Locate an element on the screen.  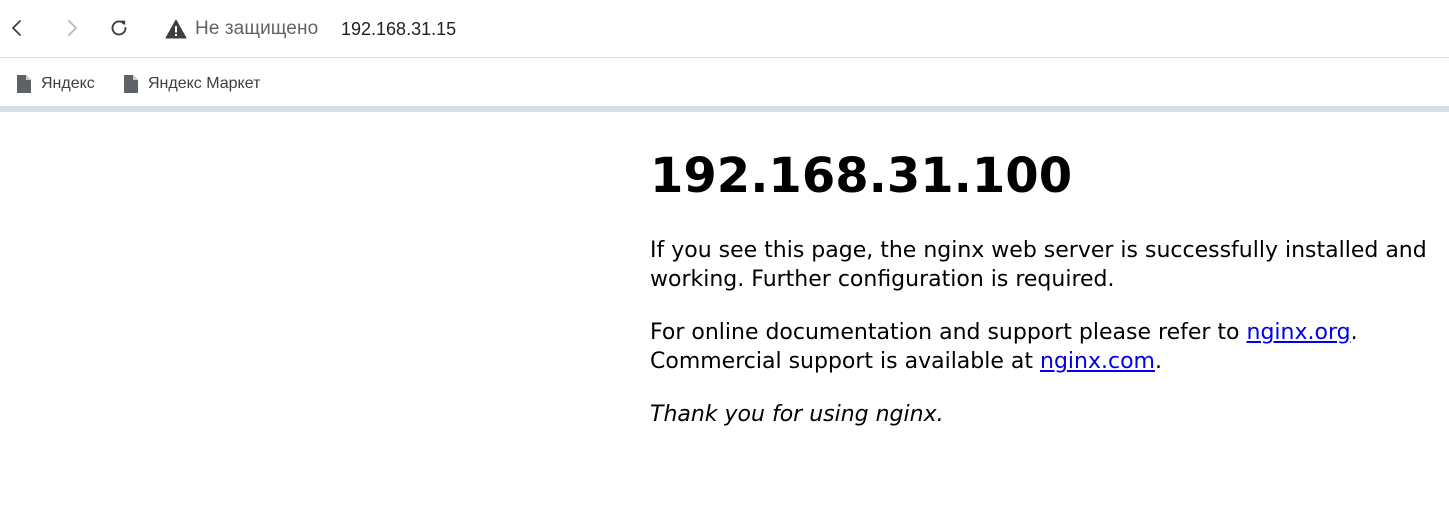
forward-button is located at coordinates (72, 28).